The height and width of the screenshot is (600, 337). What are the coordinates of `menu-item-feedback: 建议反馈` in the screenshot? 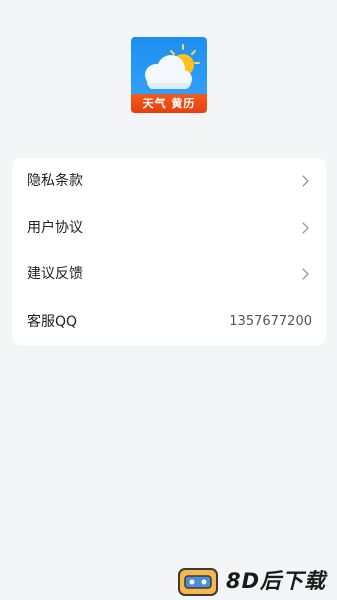 It's located at (169, 274).